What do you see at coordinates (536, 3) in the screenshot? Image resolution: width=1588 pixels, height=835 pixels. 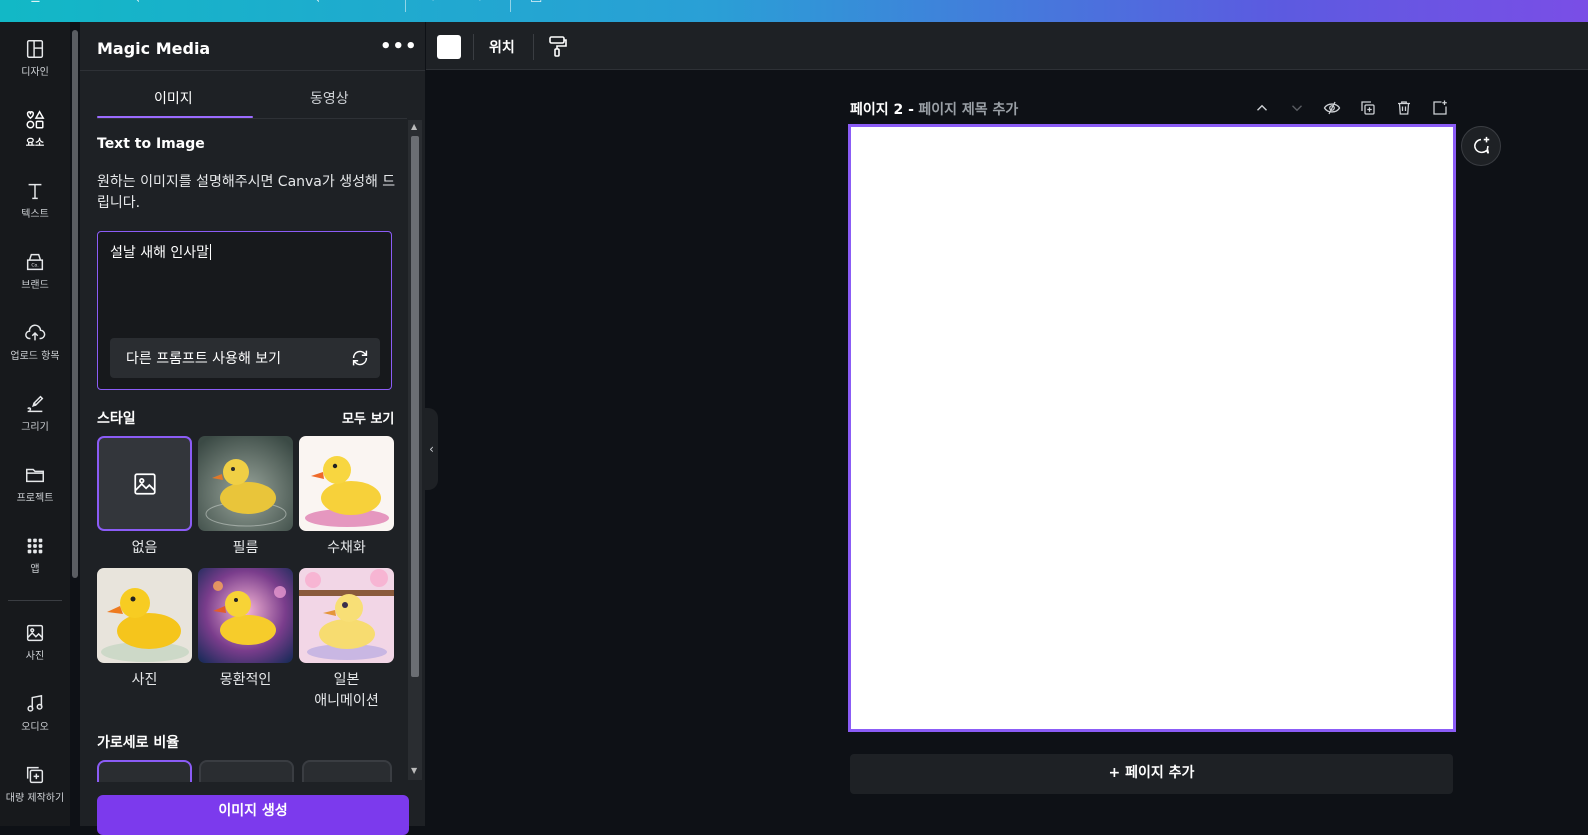 I see `cloud-save-icon: ▭` at bounding box center [536, 3].